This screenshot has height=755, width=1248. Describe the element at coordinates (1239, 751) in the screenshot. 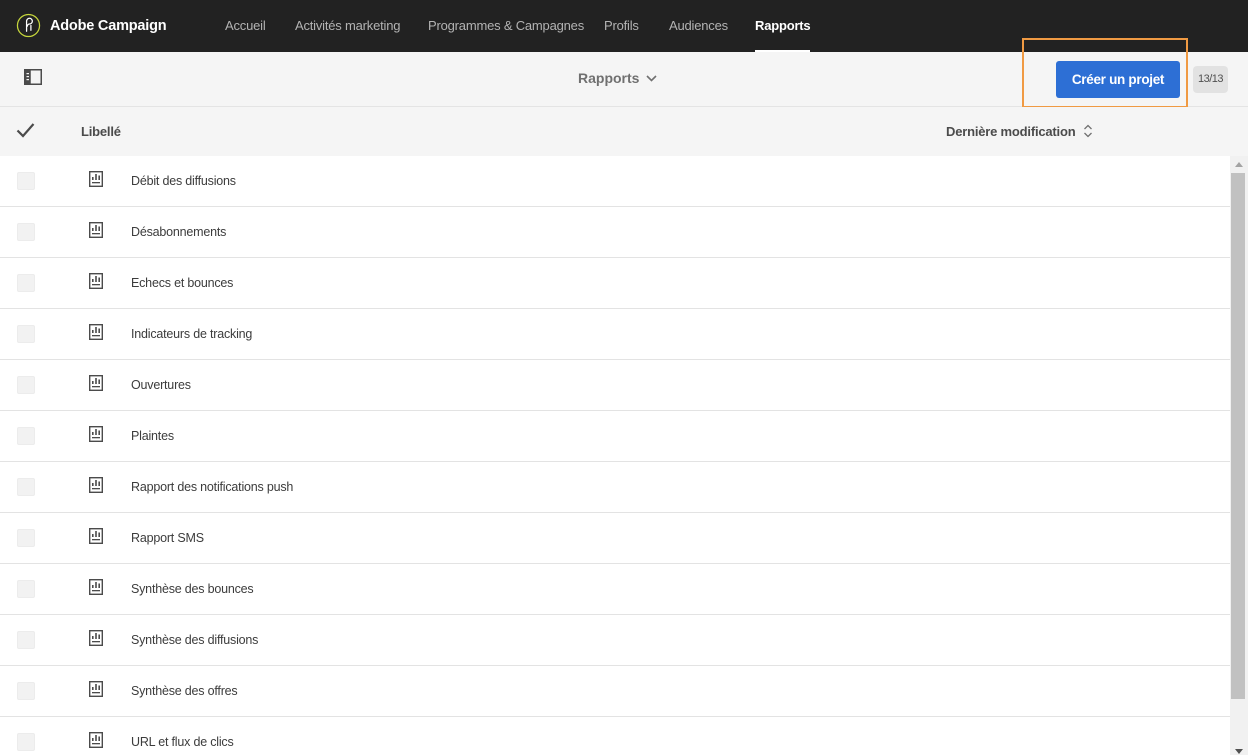

I see `scroll-down-arrow-icon` at that location.